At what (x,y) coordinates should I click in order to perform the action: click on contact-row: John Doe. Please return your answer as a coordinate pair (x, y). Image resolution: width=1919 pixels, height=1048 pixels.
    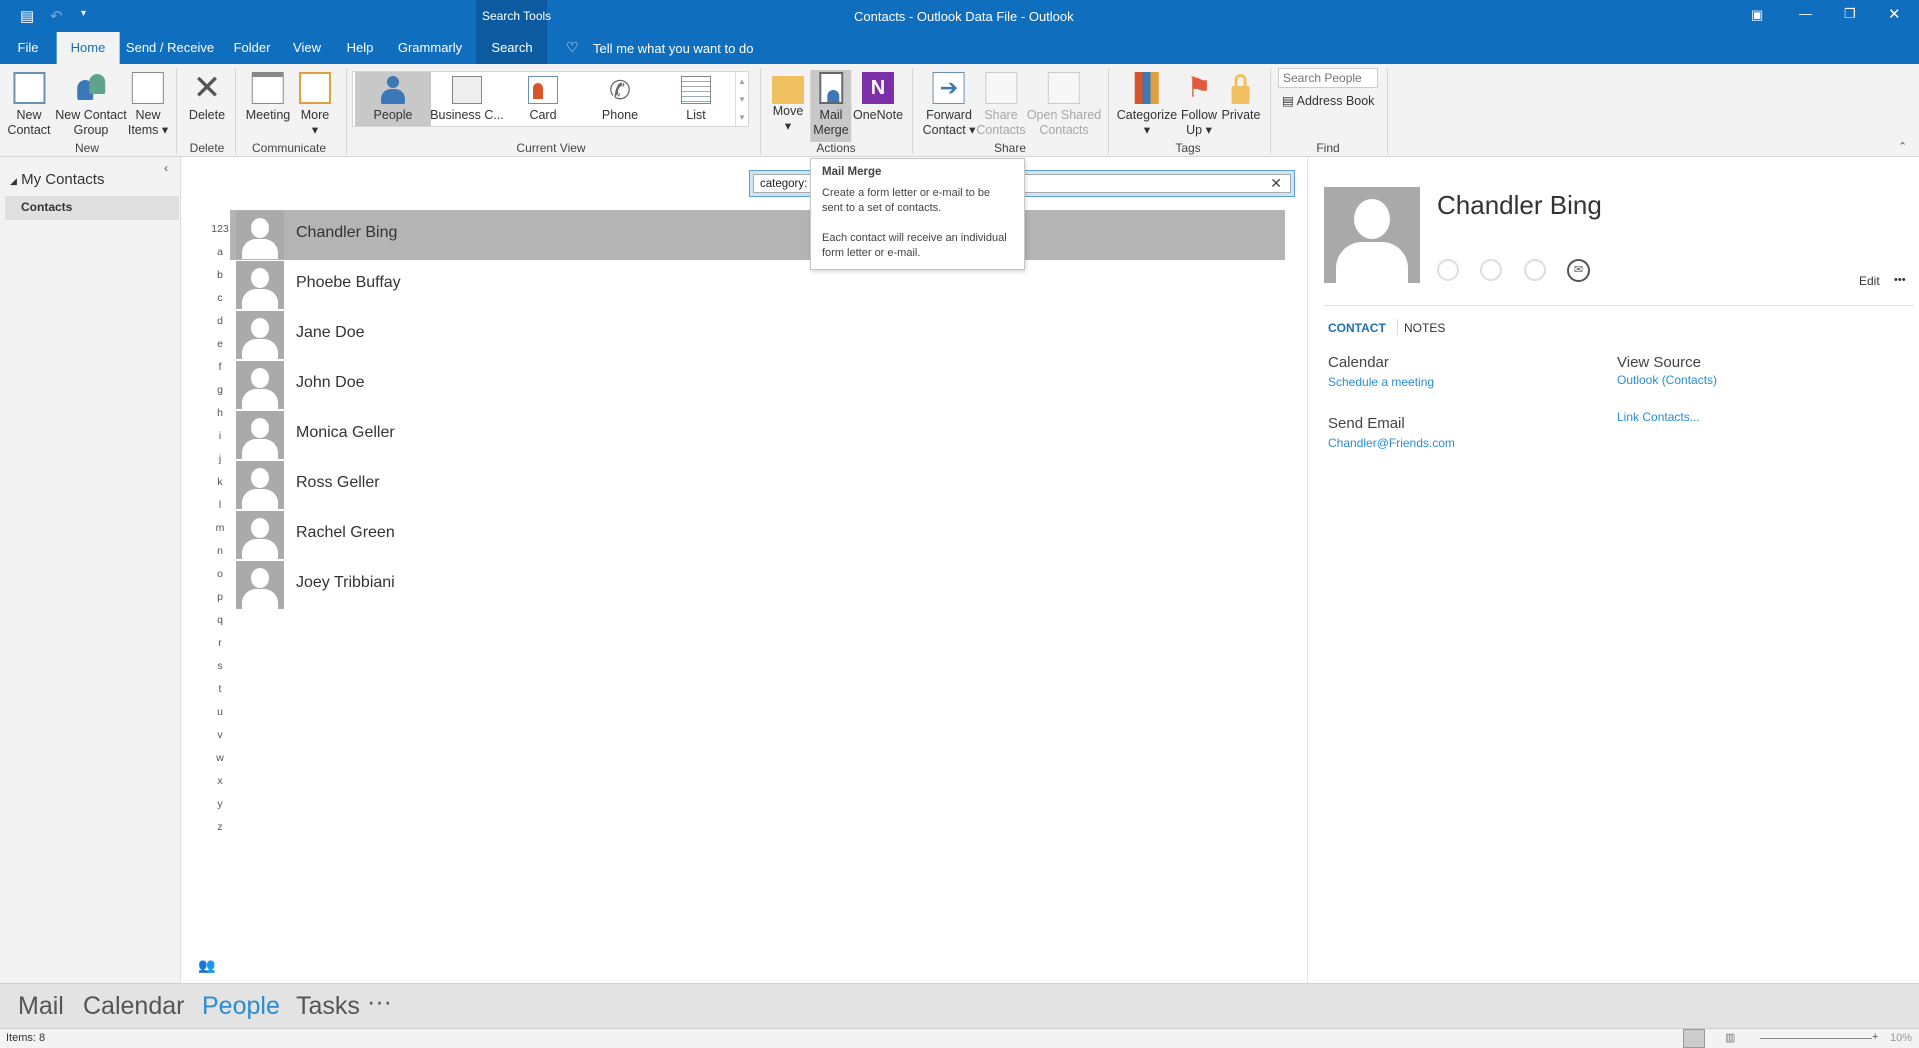
    Looking at the image, I should click on (757, 385).